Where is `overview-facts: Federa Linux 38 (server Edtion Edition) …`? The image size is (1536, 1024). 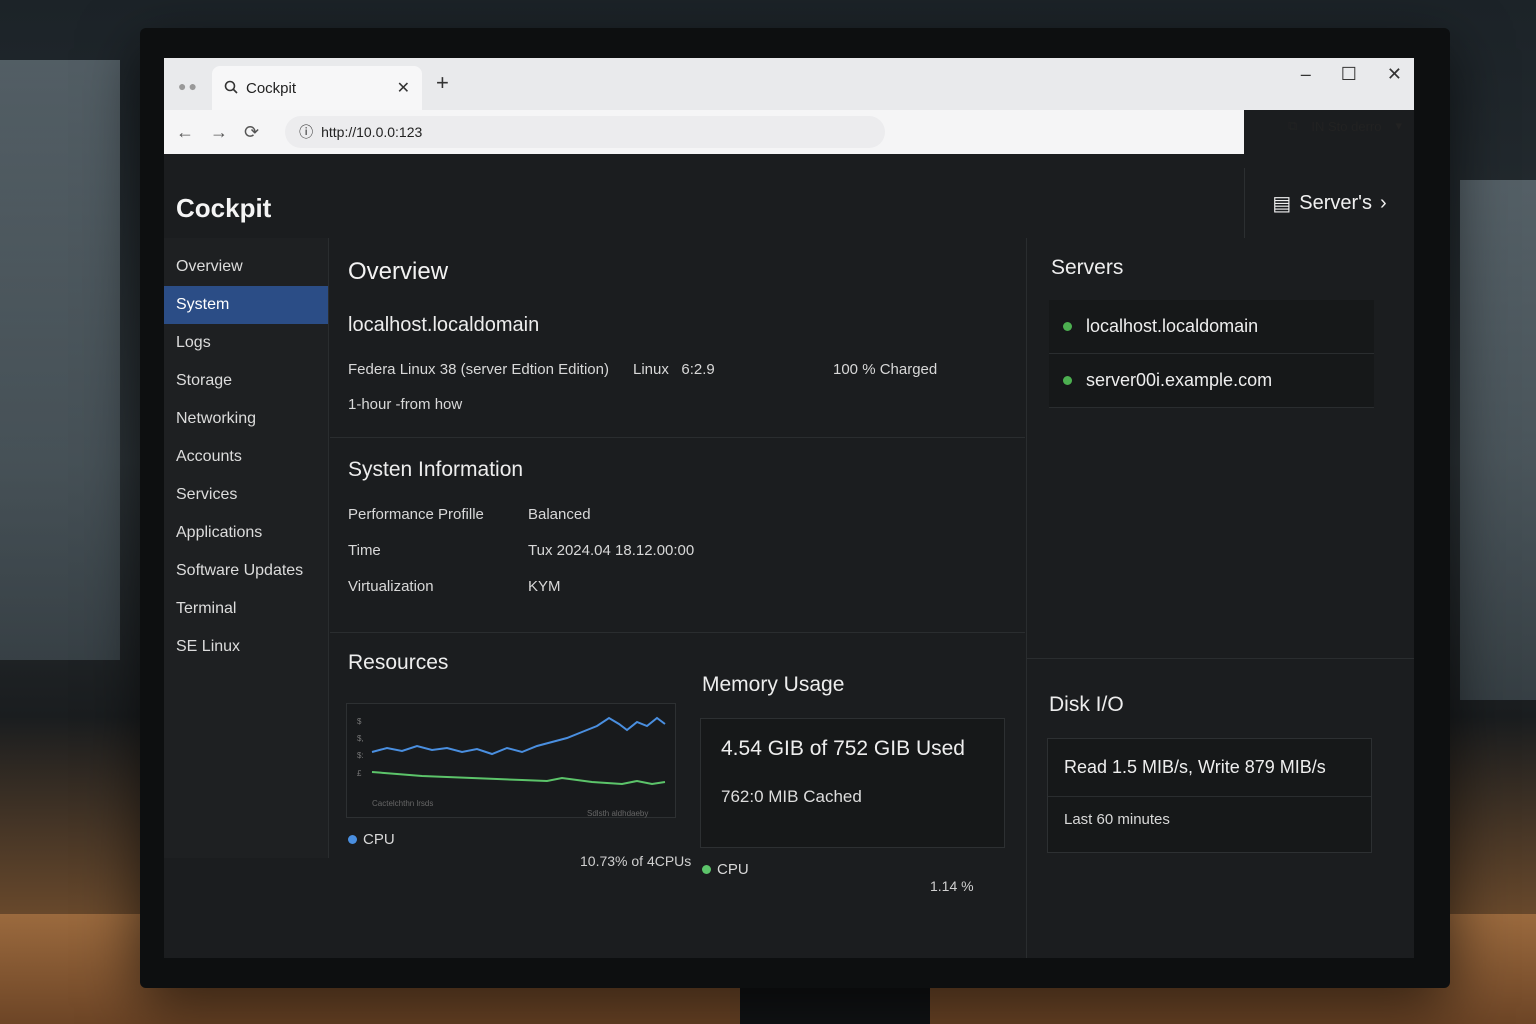 overview-facts: Federa Linux 38 (server Edtion Edition) … is located at coordinates (677, 369).